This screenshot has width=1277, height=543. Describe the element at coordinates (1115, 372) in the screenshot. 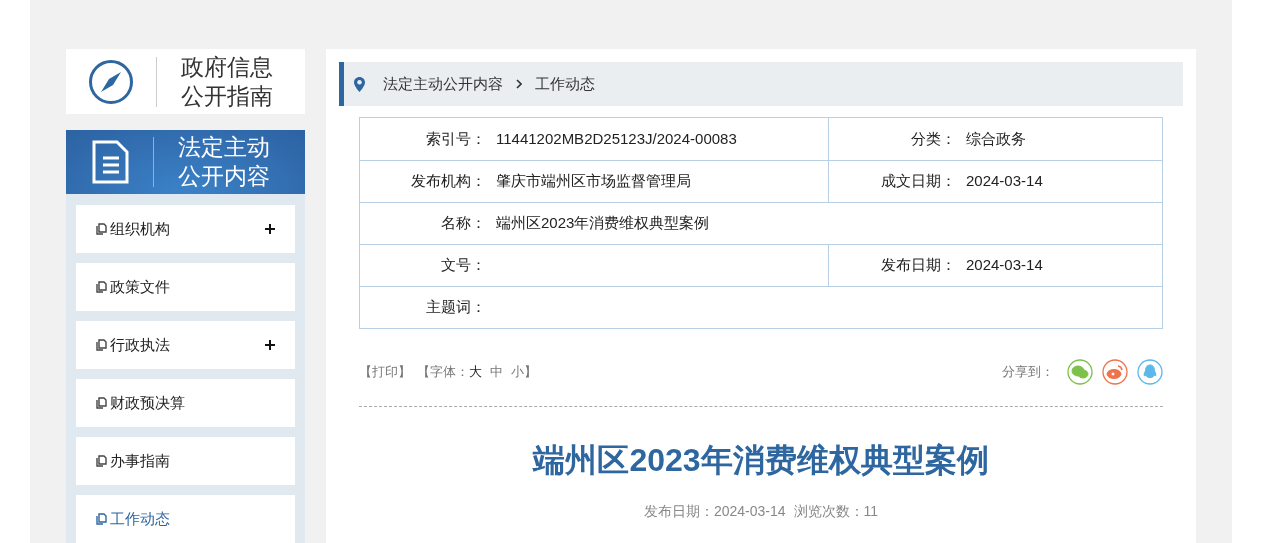

I see `weibo-icon` at that location.